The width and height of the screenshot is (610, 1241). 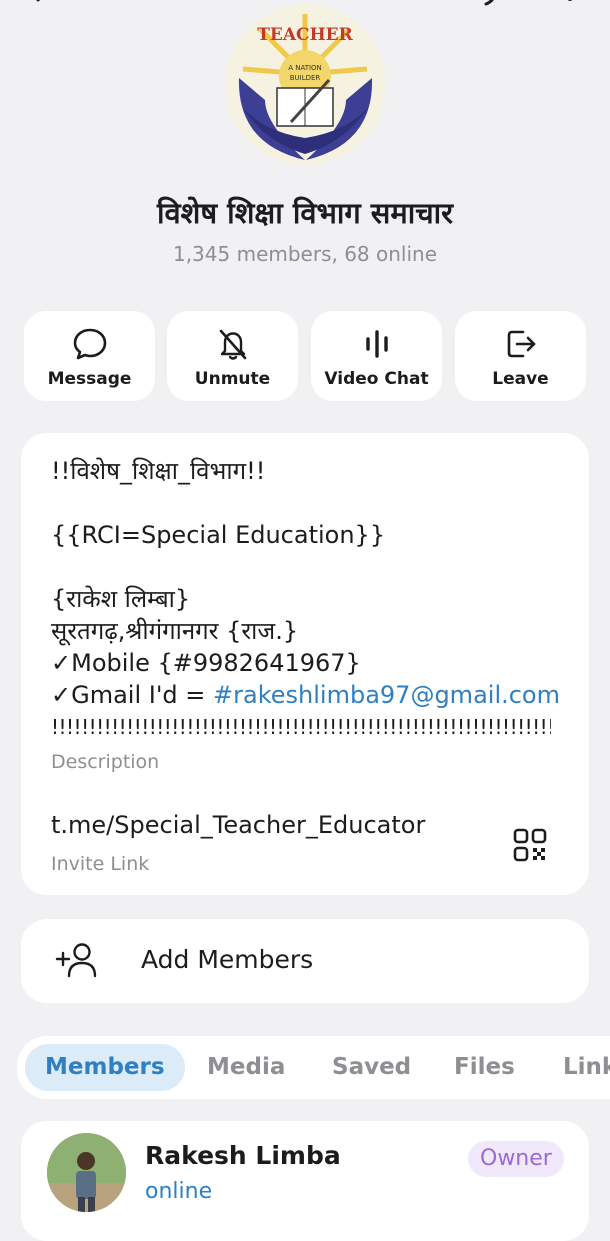 What do you see at coordinates (246, 1067) in the screenshot?
I see `tab-media: Media` at bounding box center [246, 1067].